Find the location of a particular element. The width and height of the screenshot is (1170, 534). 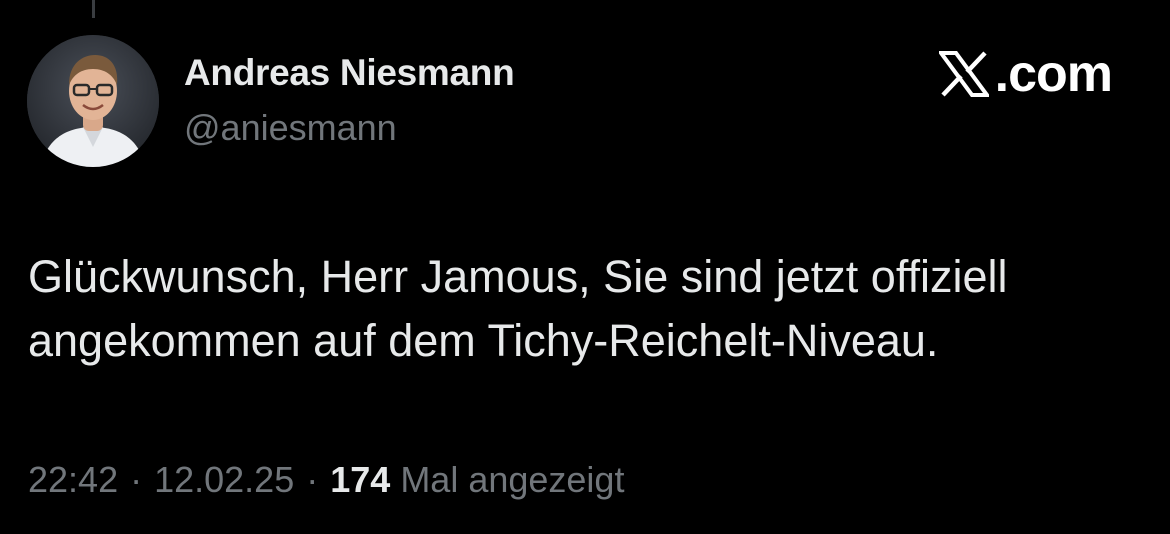

thread-connector-line is located at coordinates (93, 9).